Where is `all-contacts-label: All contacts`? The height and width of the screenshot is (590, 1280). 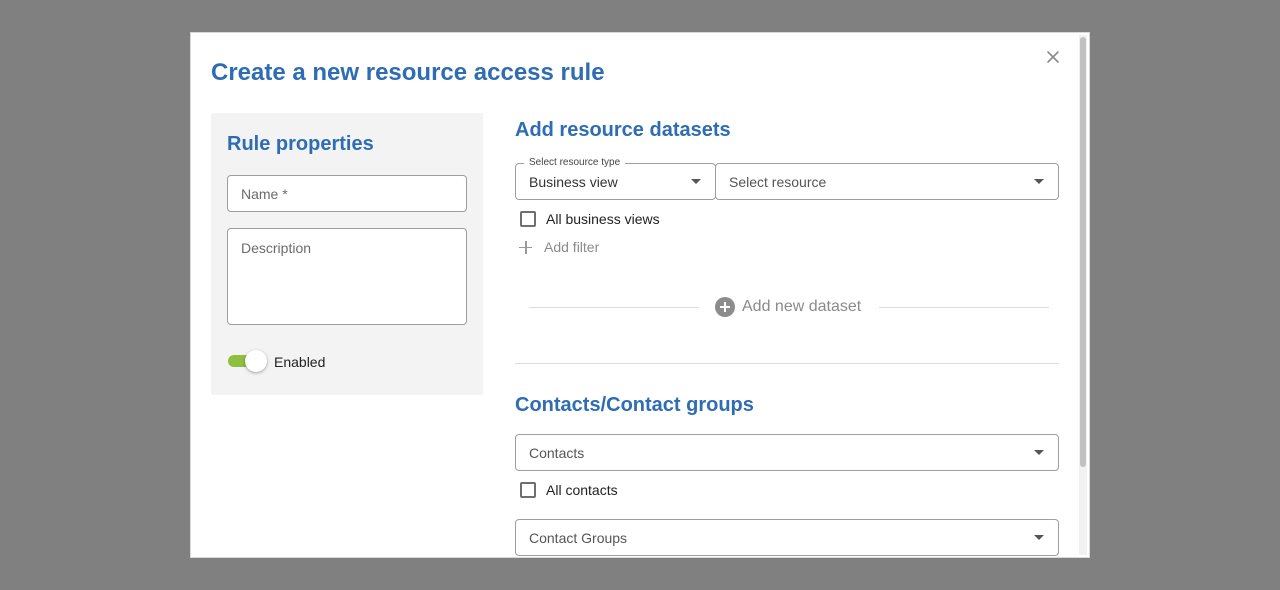 all-contacts-label: All contacts is located at coordinates (582, 490).